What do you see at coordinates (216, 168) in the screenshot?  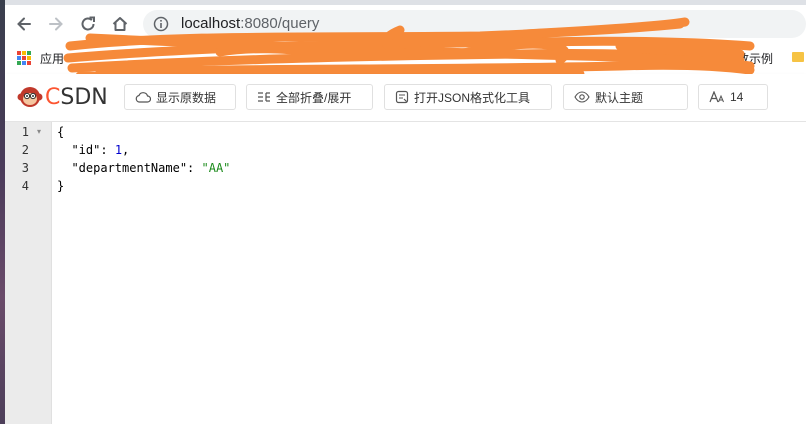 I see `json-value: "AA"` at bounding box center [216, 168].